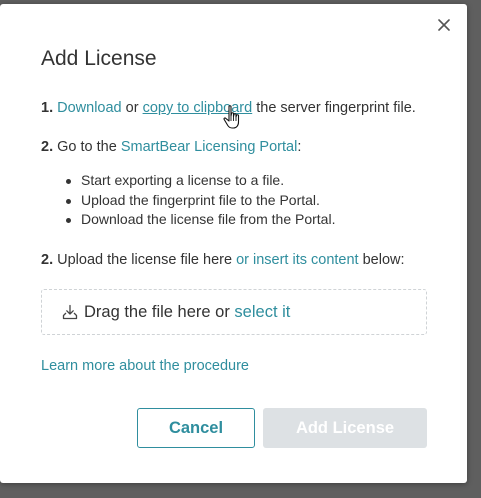 The width and height of the screenshot is (481, 498). Describe the element at coordinates (345, 428) in the screenshot. I see `add-license-button: Add License` at that location.